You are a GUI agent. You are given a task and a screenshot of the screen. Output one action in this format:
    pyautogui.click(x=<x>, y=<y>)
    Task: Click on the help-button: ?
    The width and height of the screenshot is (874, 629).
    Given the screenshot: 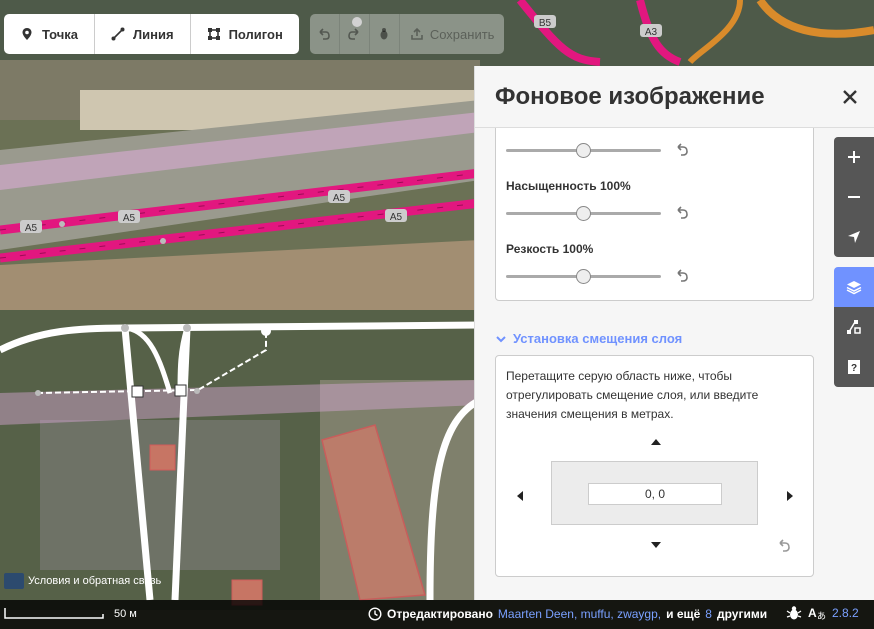 What is the action you would take?
    pyautogui.click(x=854, y=367)
    